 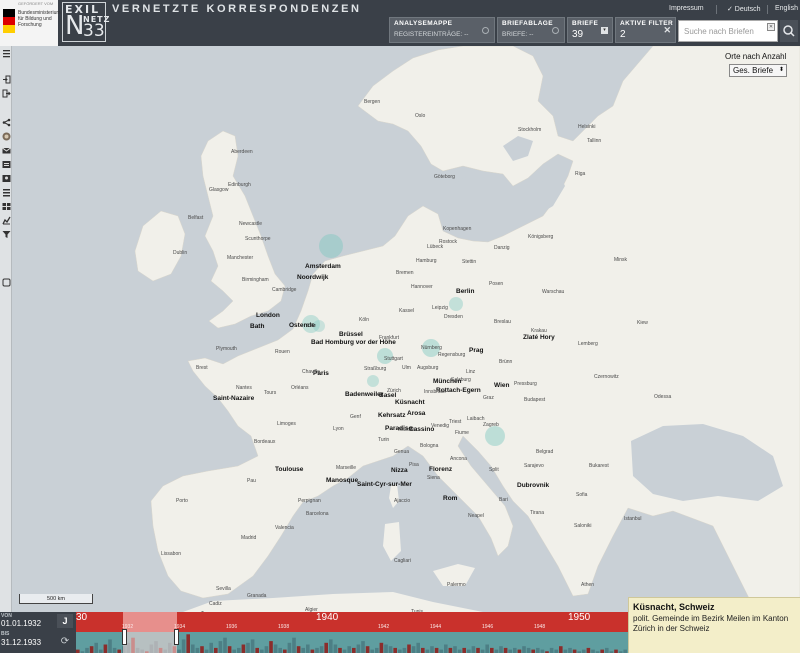 What do you see at coordinates (195, 218) in the screenshot?
I see `place-label: Belfast` at bounding box center [195, 218].